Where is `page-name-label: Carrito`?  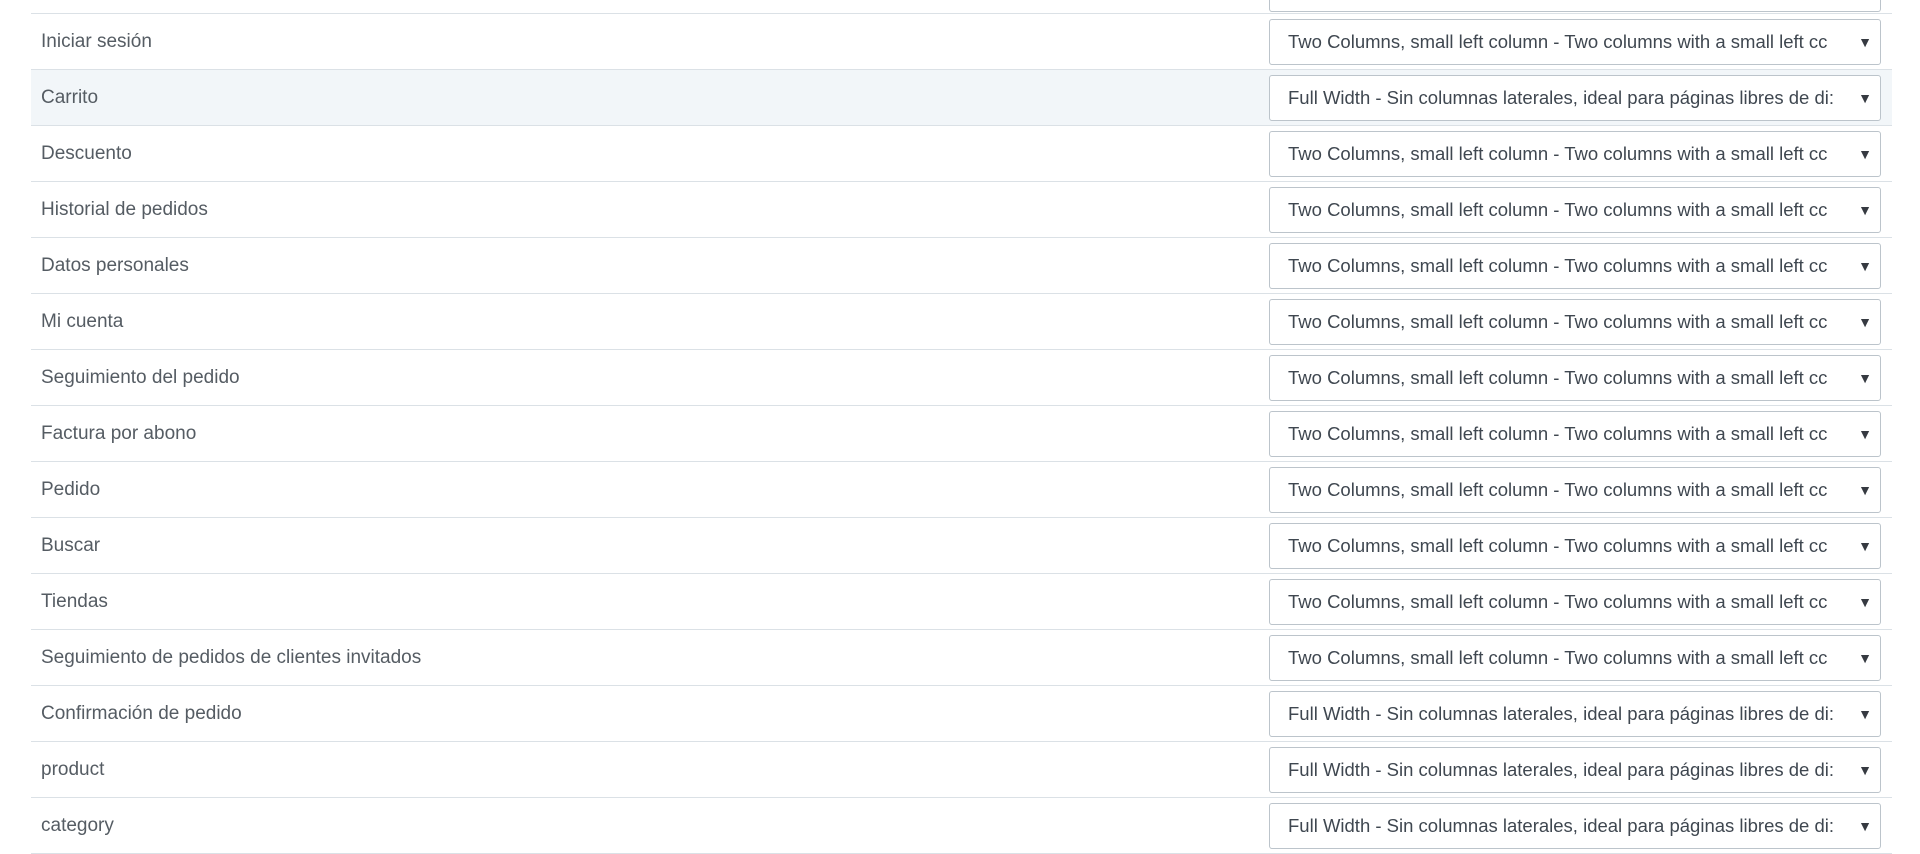 page-name-label: Carrito is located at coordinates (70, 97).